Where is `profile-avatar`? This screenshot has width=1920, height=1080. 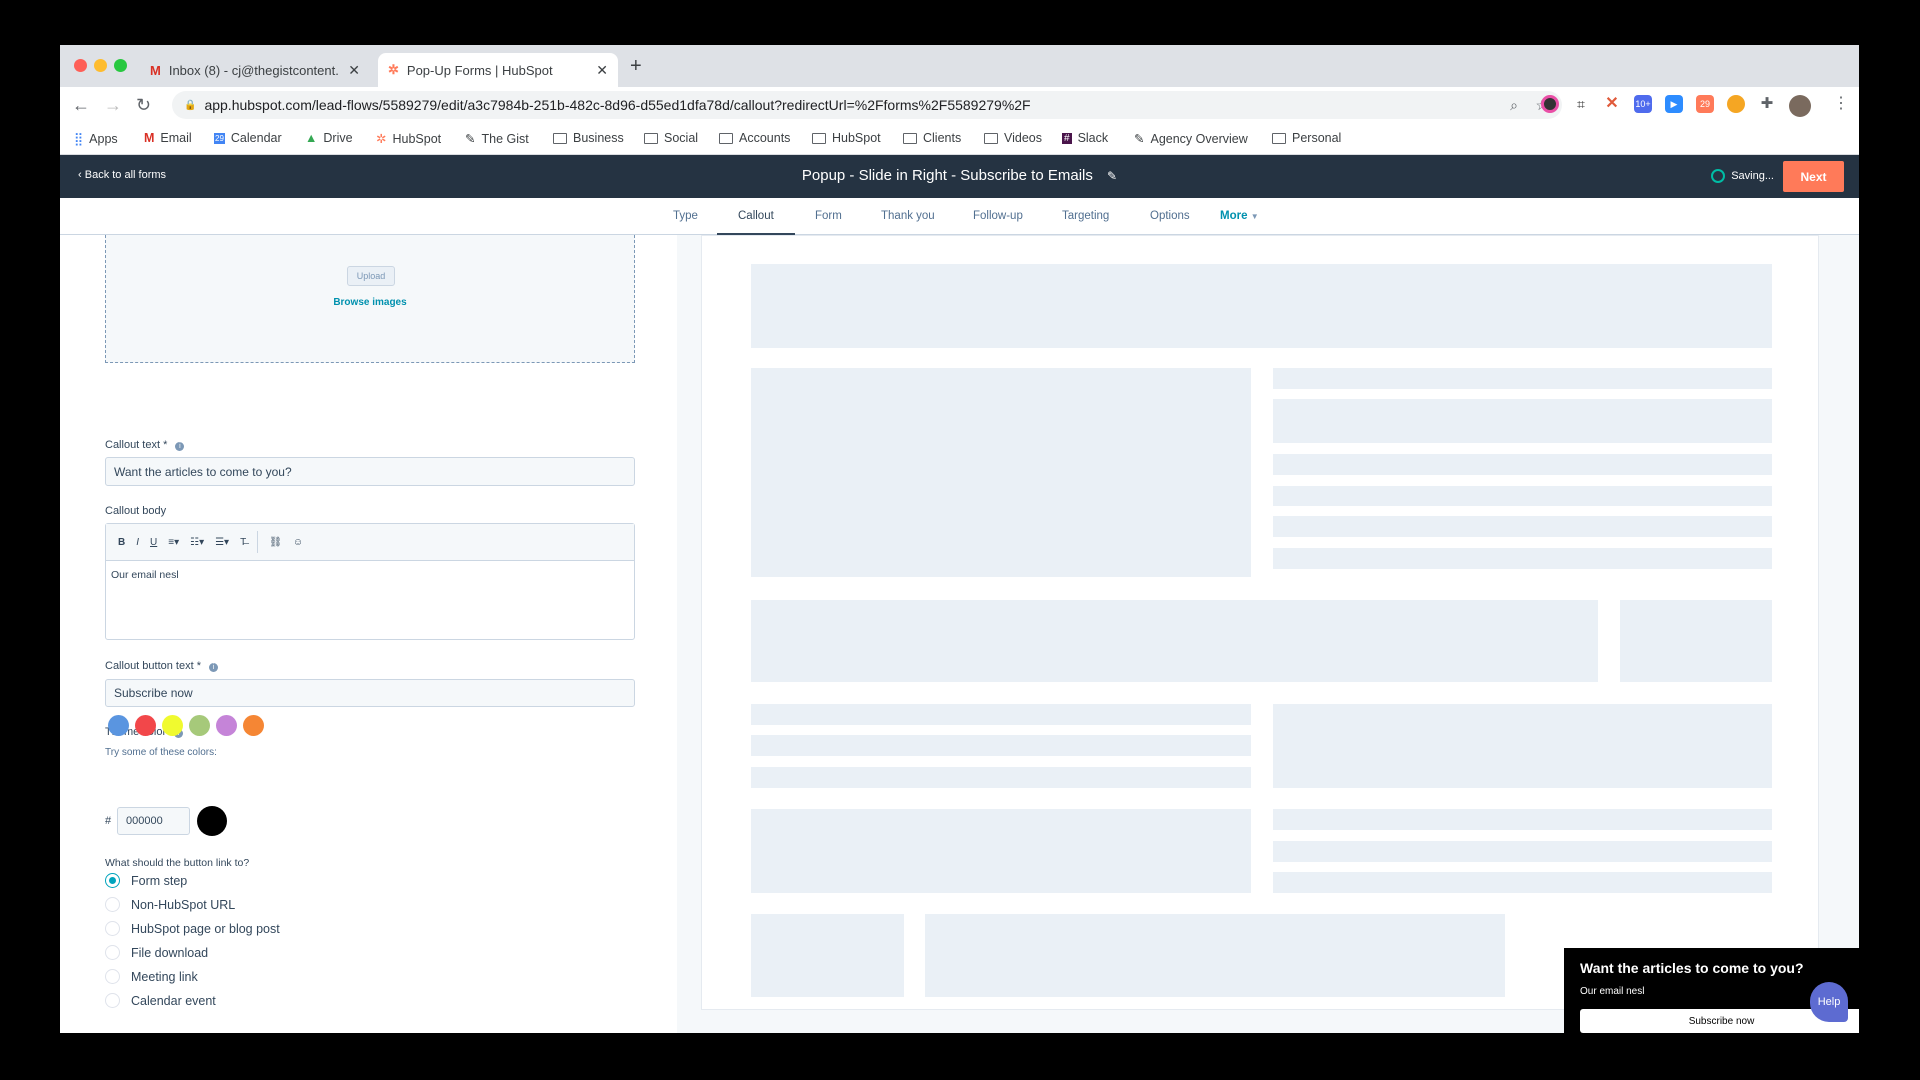
profile-avatar is located at coordinates (1800, 106).